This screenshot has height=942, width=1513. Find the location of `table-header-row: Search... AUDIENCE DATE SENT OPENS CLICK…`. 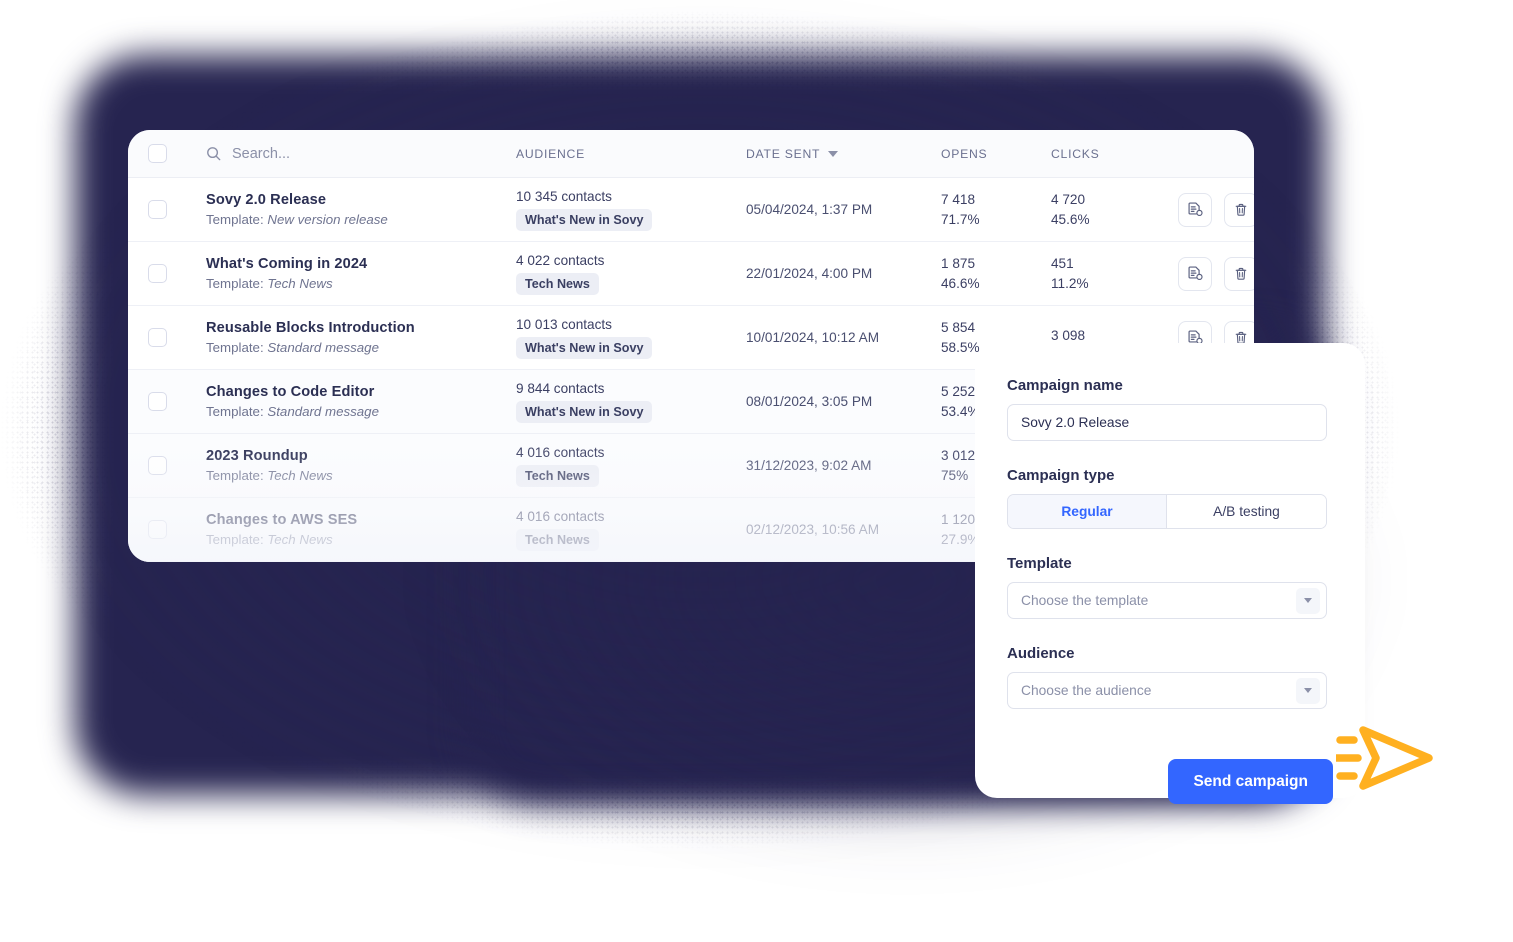

table-header-row: Search... AUDIENCE DATE SENT OPENS CLICK… is located at coordinates (691, 154).